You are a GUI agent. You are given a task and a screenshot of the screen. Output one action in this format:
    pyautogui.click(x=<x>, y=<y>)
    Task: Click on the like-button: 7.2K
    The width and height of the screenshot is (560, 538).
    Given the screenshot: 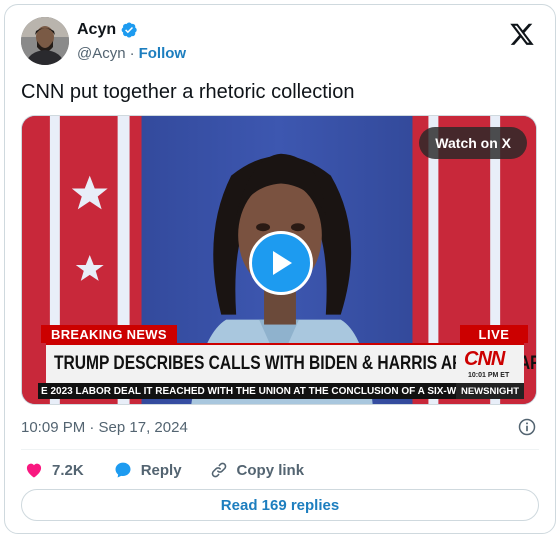 What is the action you would take?
    pyautogui.click(x=54, y=470)
    